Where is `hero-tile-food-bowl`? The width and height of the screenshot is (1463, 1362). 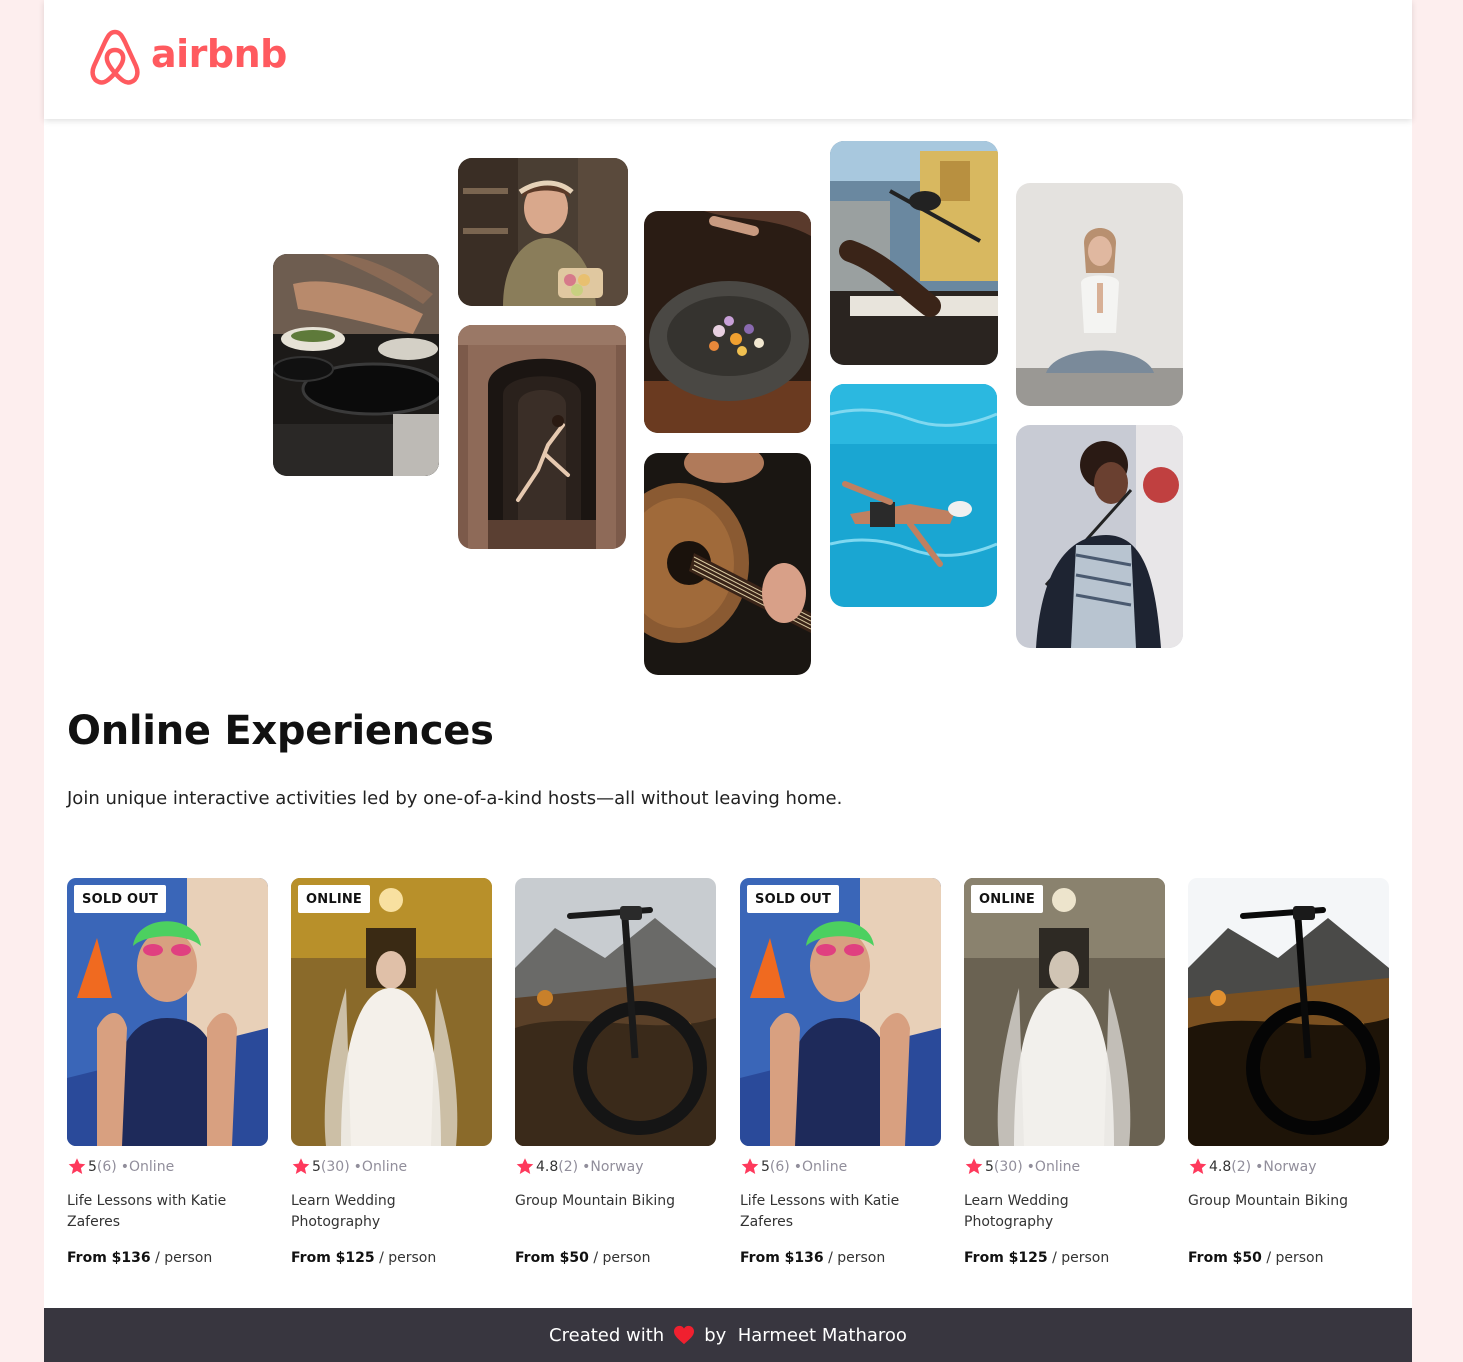 hero-tile-food-bowl is located at coordinates (727, 322).